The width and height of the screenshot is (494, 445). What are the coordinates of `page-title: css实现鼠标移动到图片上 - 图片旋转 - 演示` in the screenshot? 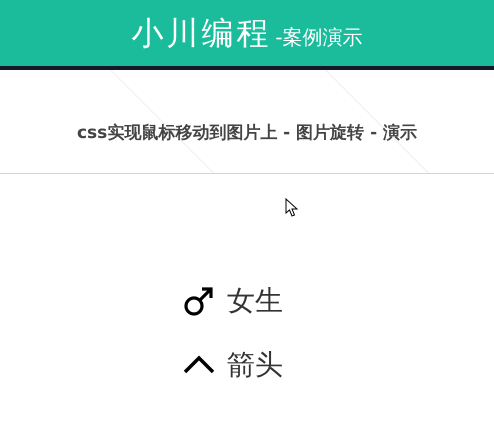 It's located at (247, 133).